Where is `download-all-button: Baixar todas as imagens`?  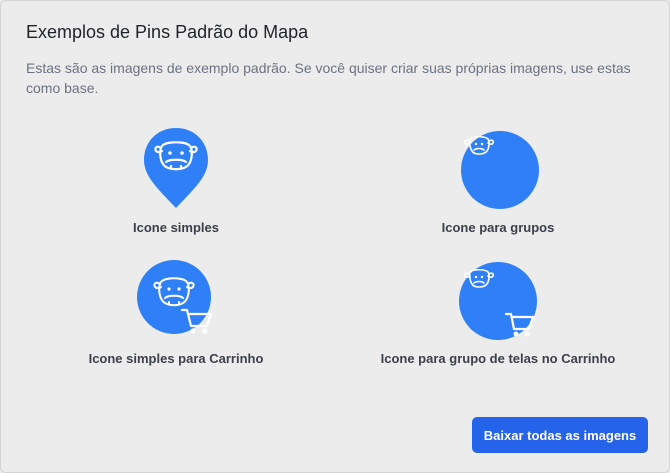 download-all-button: Baixar todas as imagens is located at coordinates (560, 435).